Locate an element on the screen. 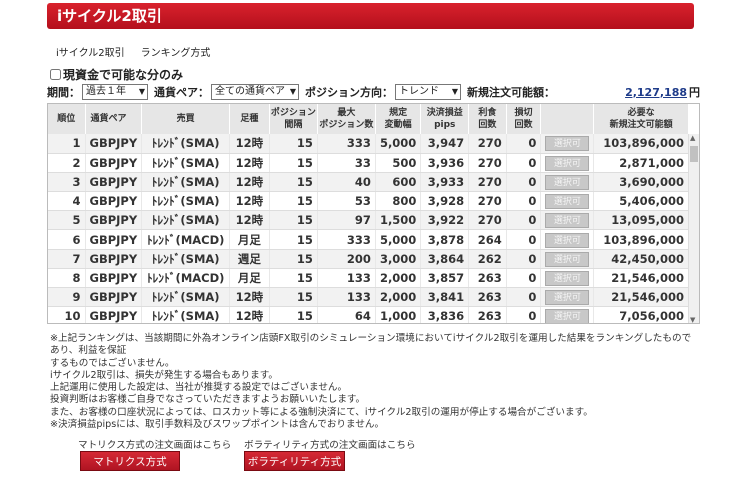  header-pips: 決済損益 pips is located at coordinates (445, 119).